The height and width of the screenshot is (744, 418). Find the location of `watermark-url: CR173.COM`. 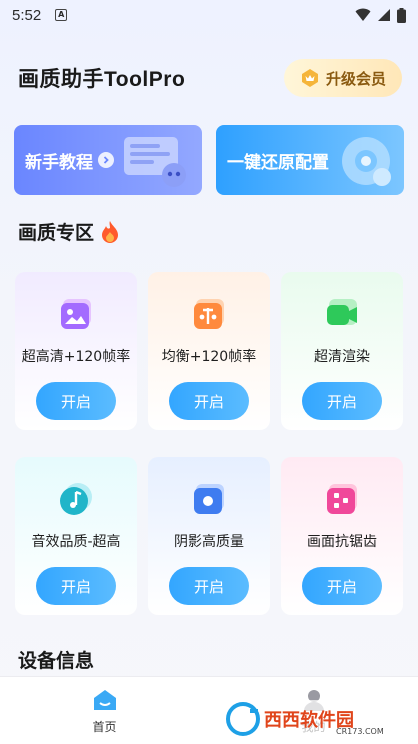

watermark-url: CR173.COM is located at coordinates (360, 731).